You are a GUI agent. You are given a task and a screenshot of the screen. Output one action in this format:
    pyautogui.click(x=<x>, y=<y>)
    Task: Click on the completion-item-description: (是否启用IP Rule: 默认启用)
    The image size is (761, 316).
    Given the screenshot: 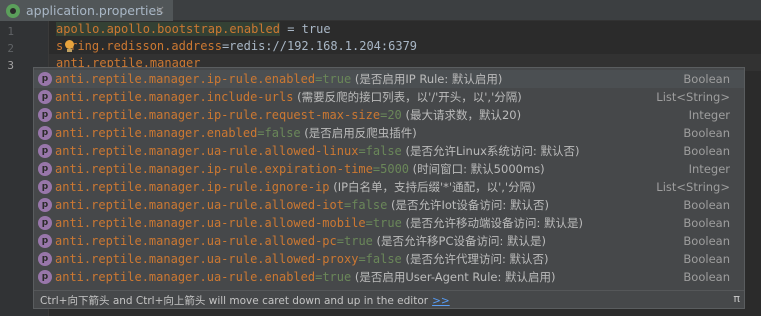 What is the action you would take?
    pyautogui.click(x=427, y=79)
    